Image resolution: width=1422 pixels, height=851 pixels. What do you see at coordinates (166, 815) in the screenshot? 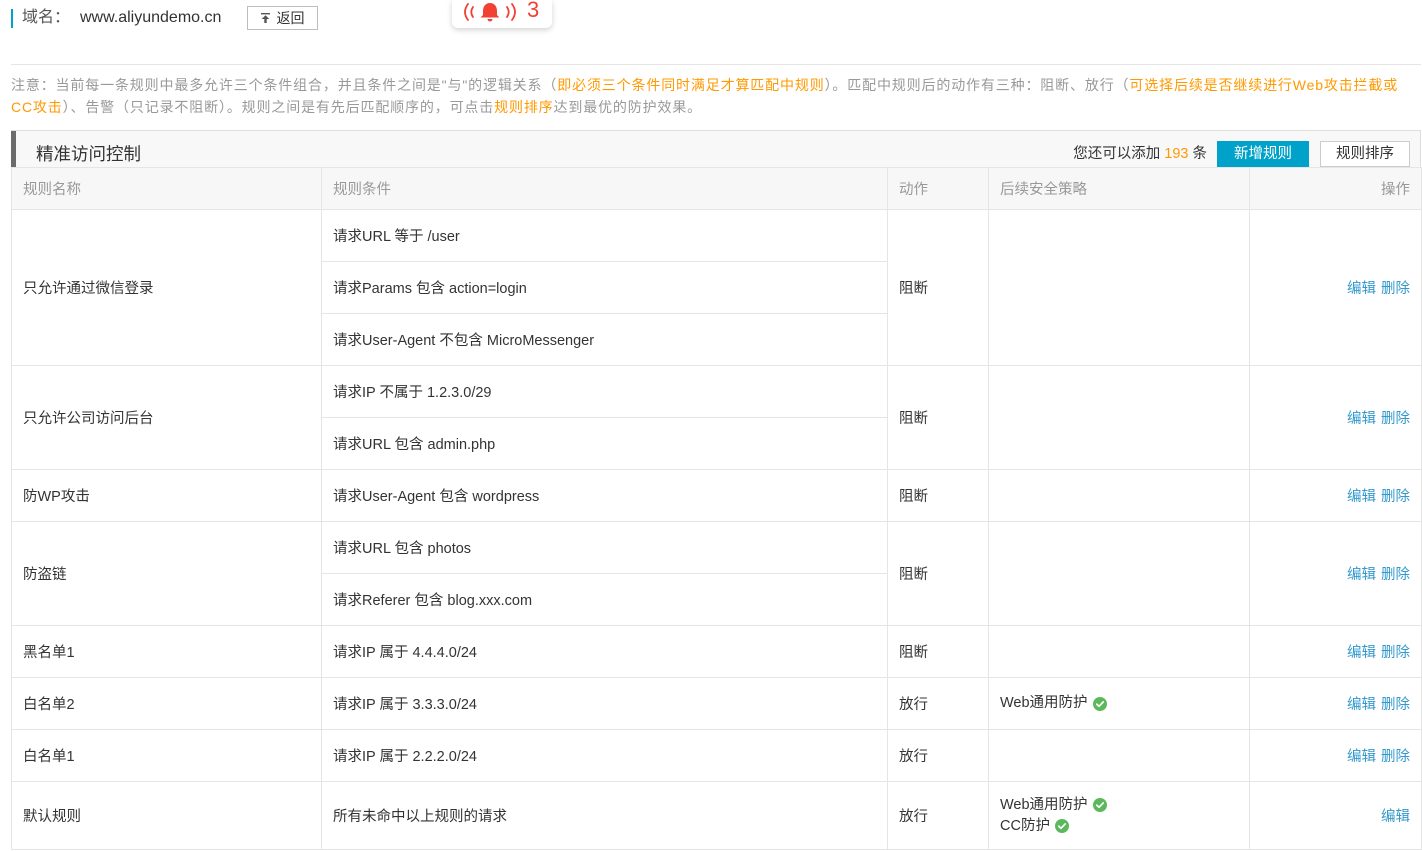
I see `rule-name: 默认规则` at bounding box center [166, 815].